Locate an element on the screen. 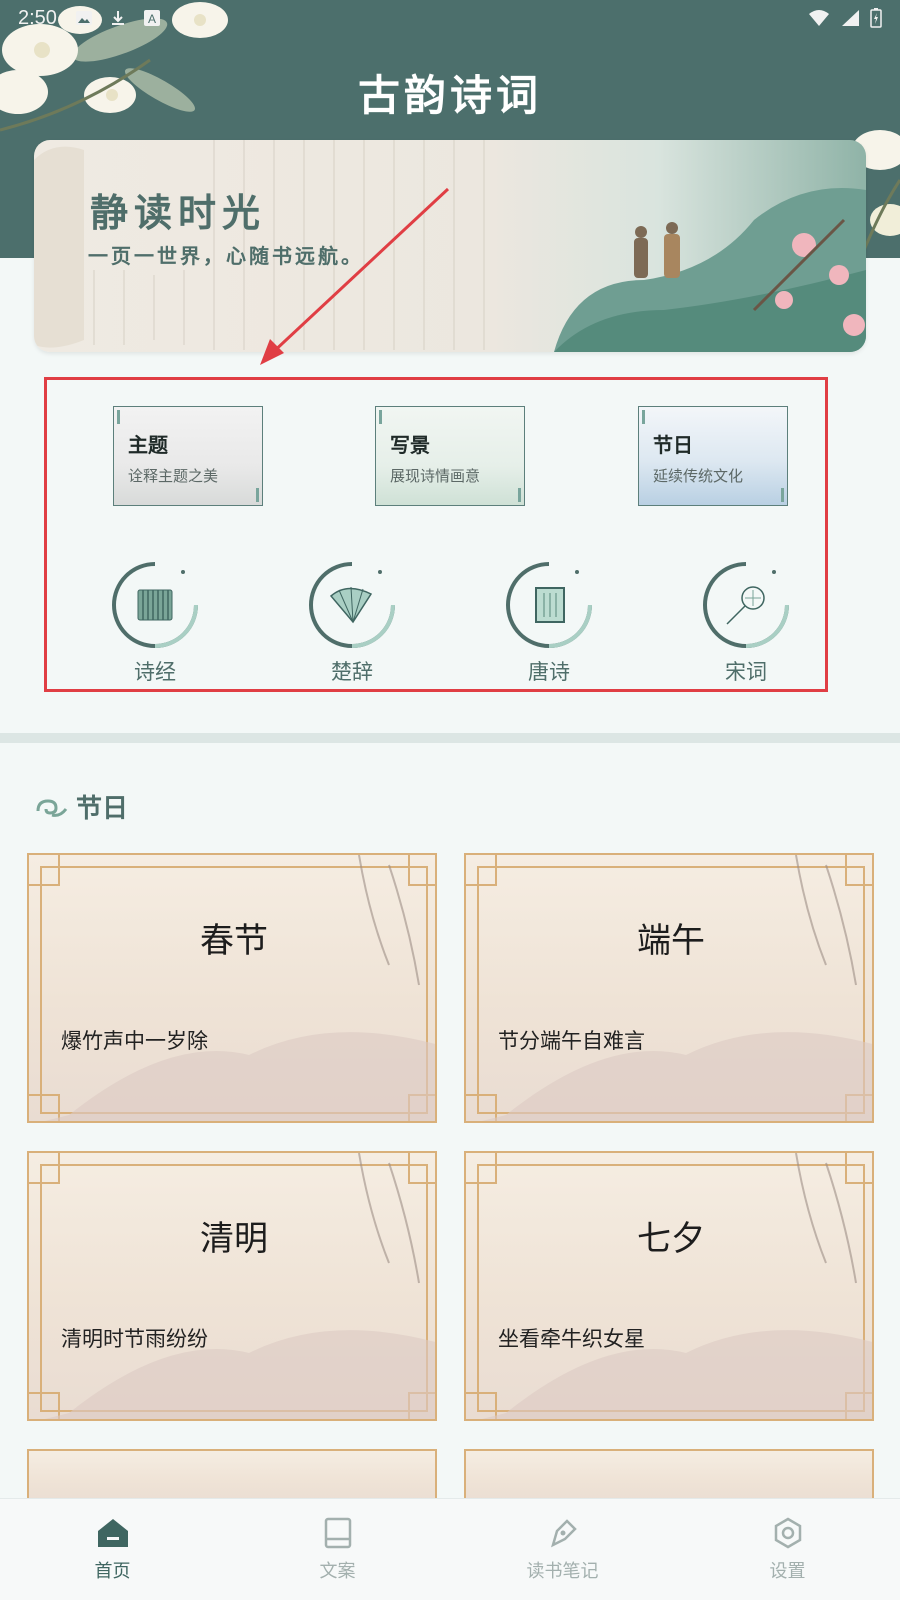  festival-name: 春节 is located at coordinates (234, 941).